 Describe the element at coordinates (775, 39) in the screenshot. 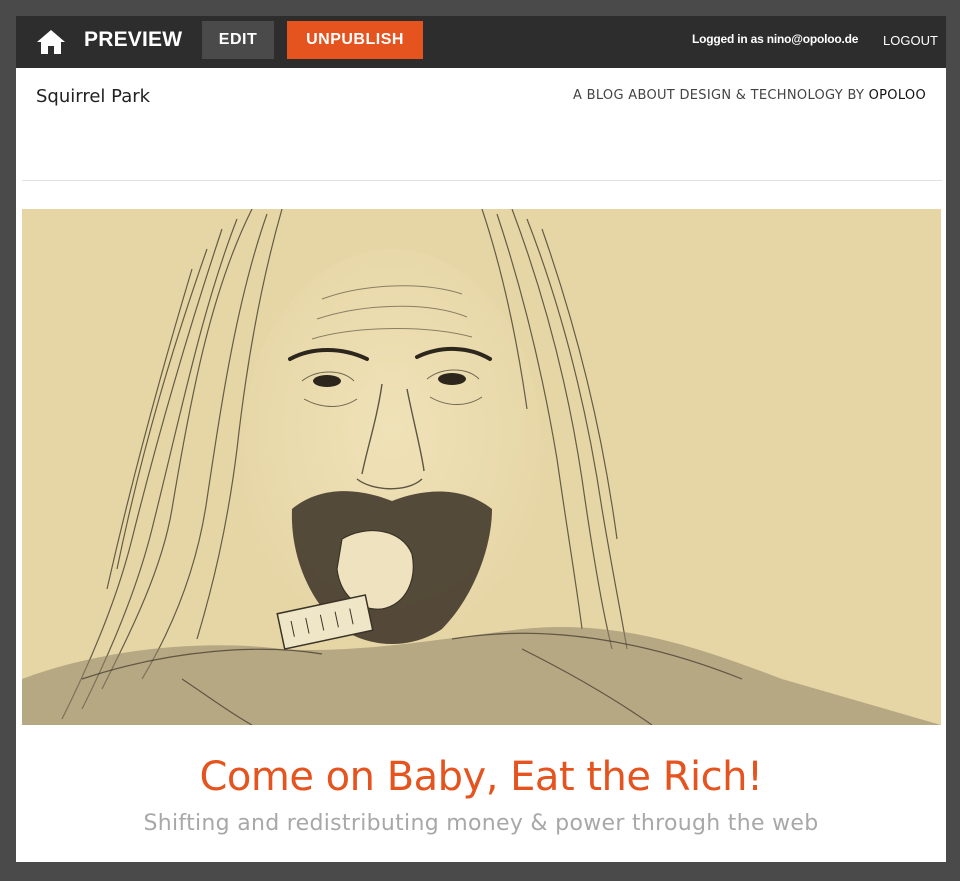

I see `logged-in-status: Logged in as nino@opoloo.de` at that location.